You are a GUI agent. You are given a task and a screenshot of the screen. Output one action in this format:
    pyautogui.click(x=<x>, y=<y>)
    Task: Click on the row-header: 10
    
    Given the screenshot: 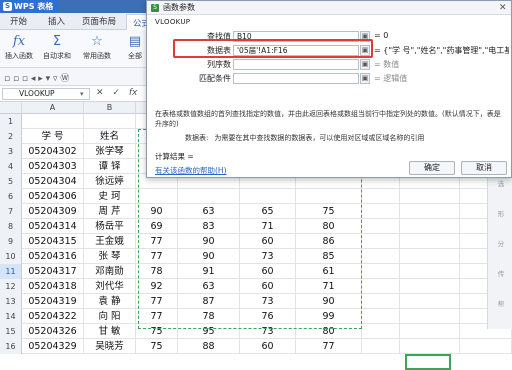 What is the action you would take?
    pyautogui.click(x=11, y=256)
    